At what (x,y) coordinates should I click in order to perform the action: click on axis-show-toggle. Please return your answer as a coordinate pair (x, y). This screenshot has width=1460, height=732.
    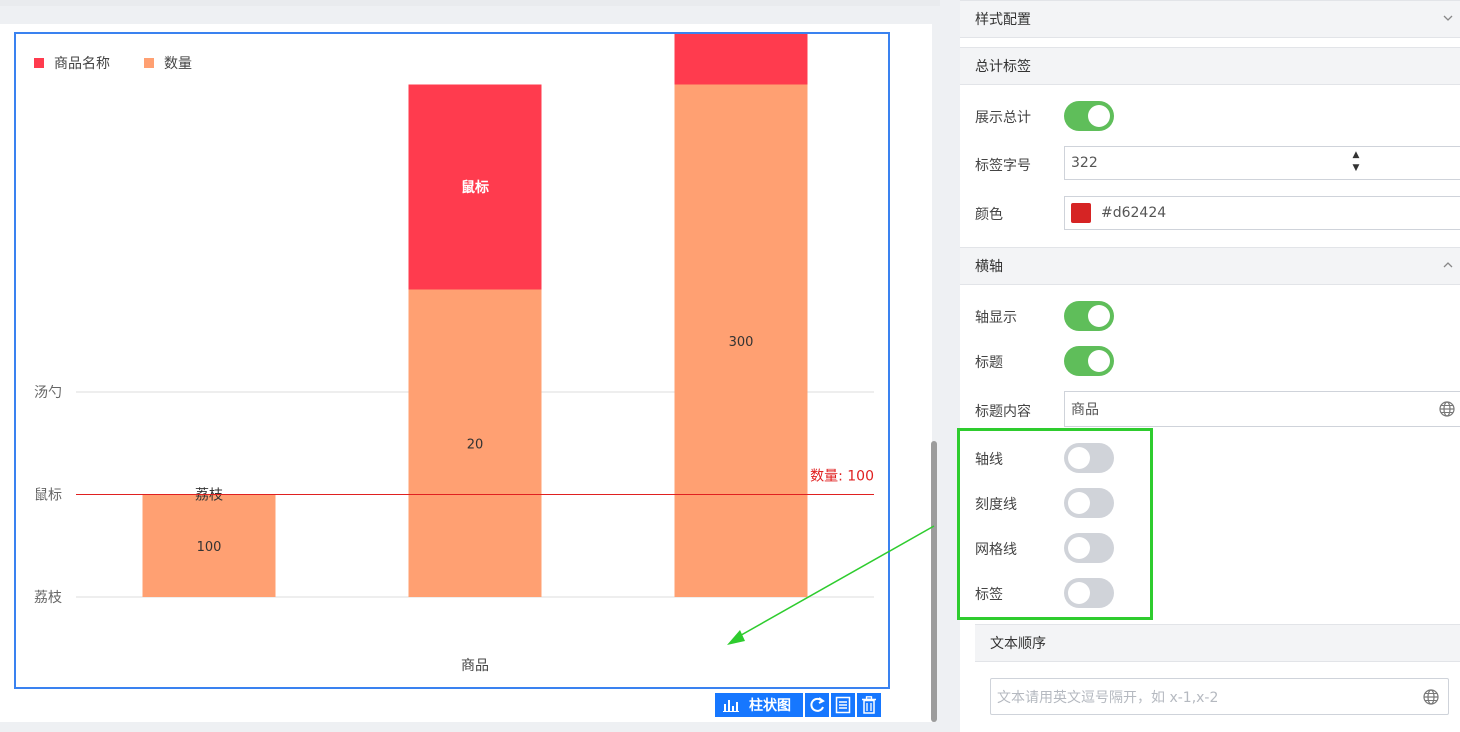
    Looking at the image, I should click on (1089, 316).